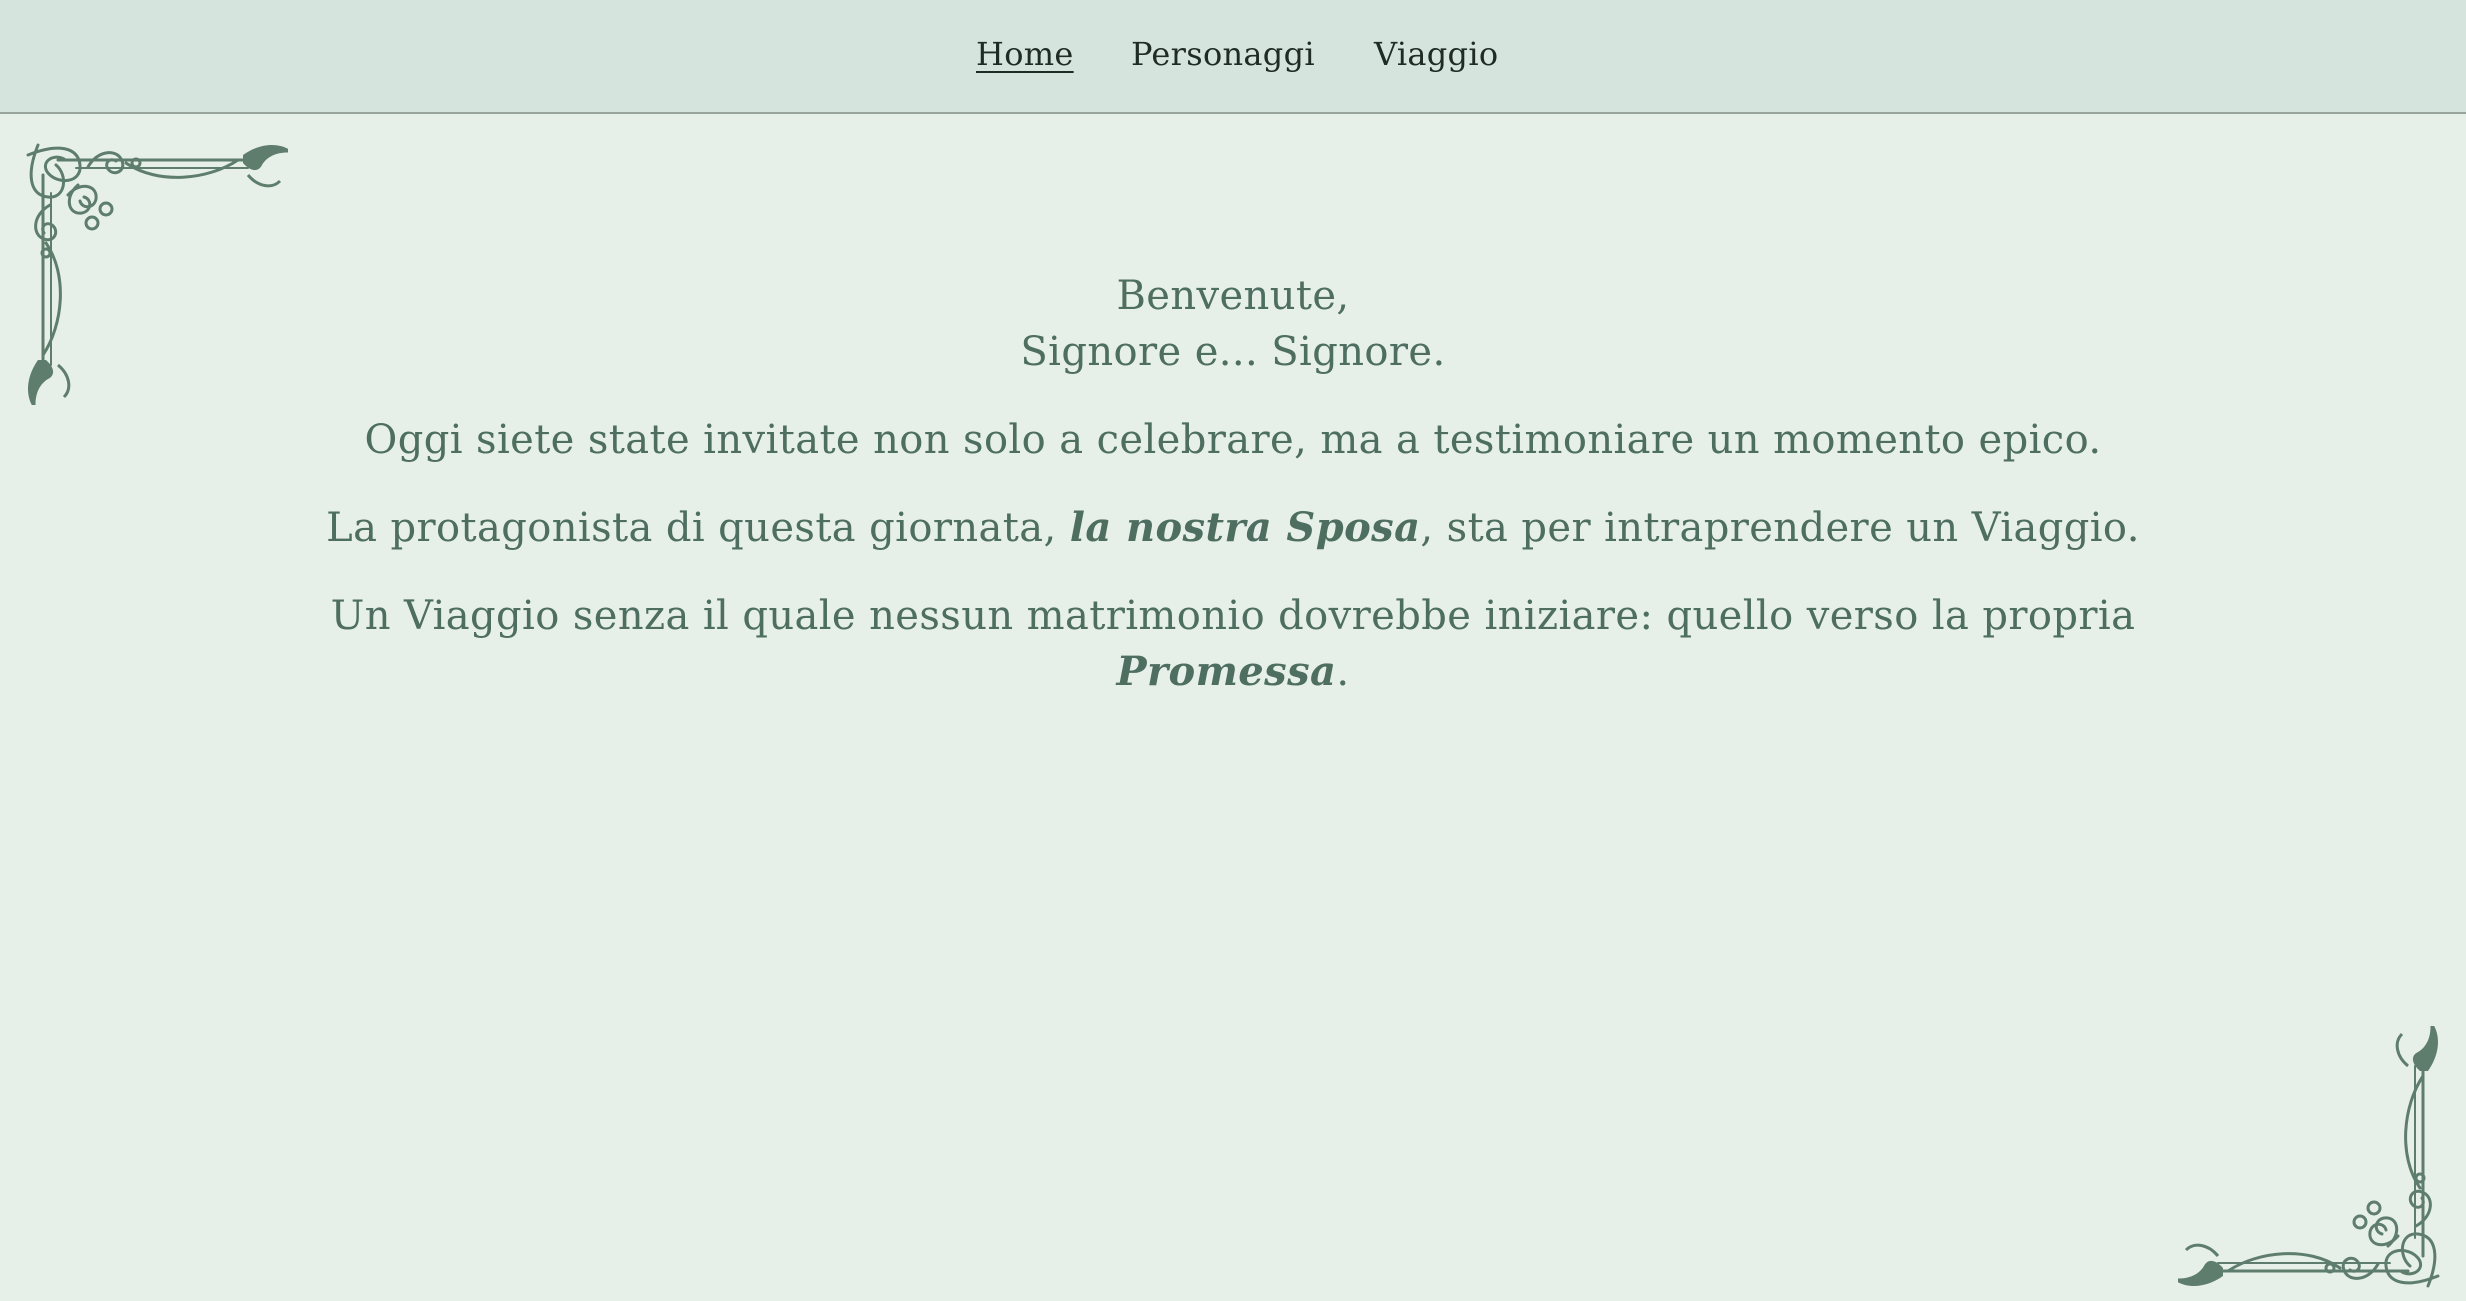 The height and width of the screenshot is (1301, 2466). What do you see at coordinates (1780, 528) in the screenshot?
I see `protagonist-text-after: , sta per intraprendere un Viaggio.` at bounding box center [1780, 528].